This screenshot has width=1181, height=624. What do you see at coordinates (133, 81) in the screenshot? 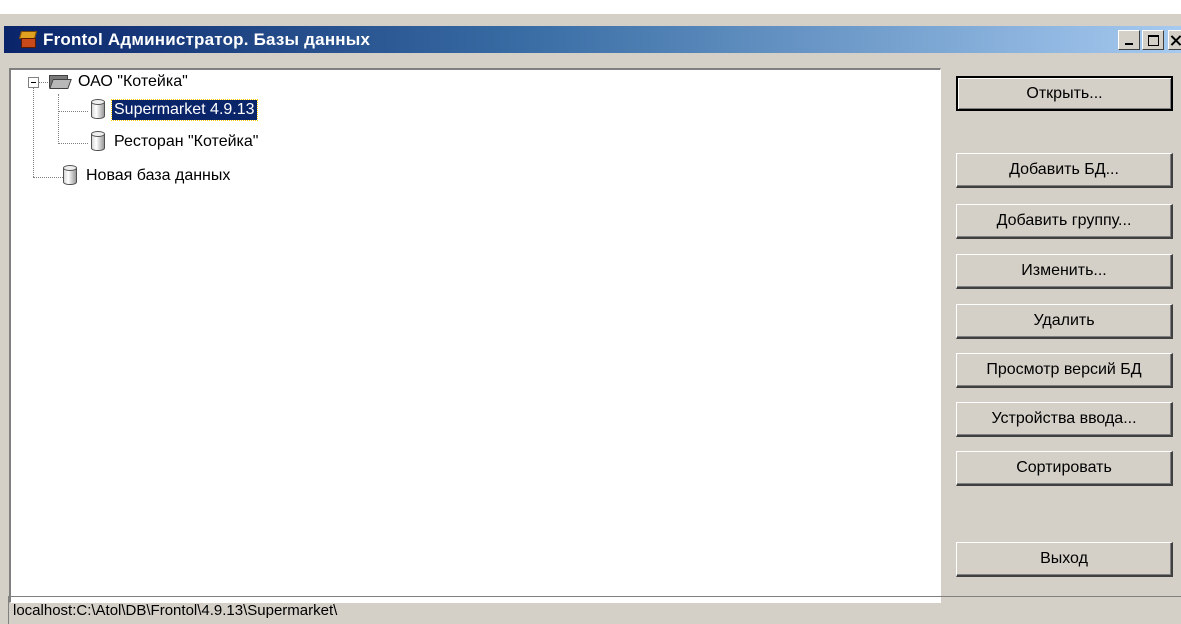
I see `tree-node-label: ОАО "Котейка"` at bounding box center [133, 81].